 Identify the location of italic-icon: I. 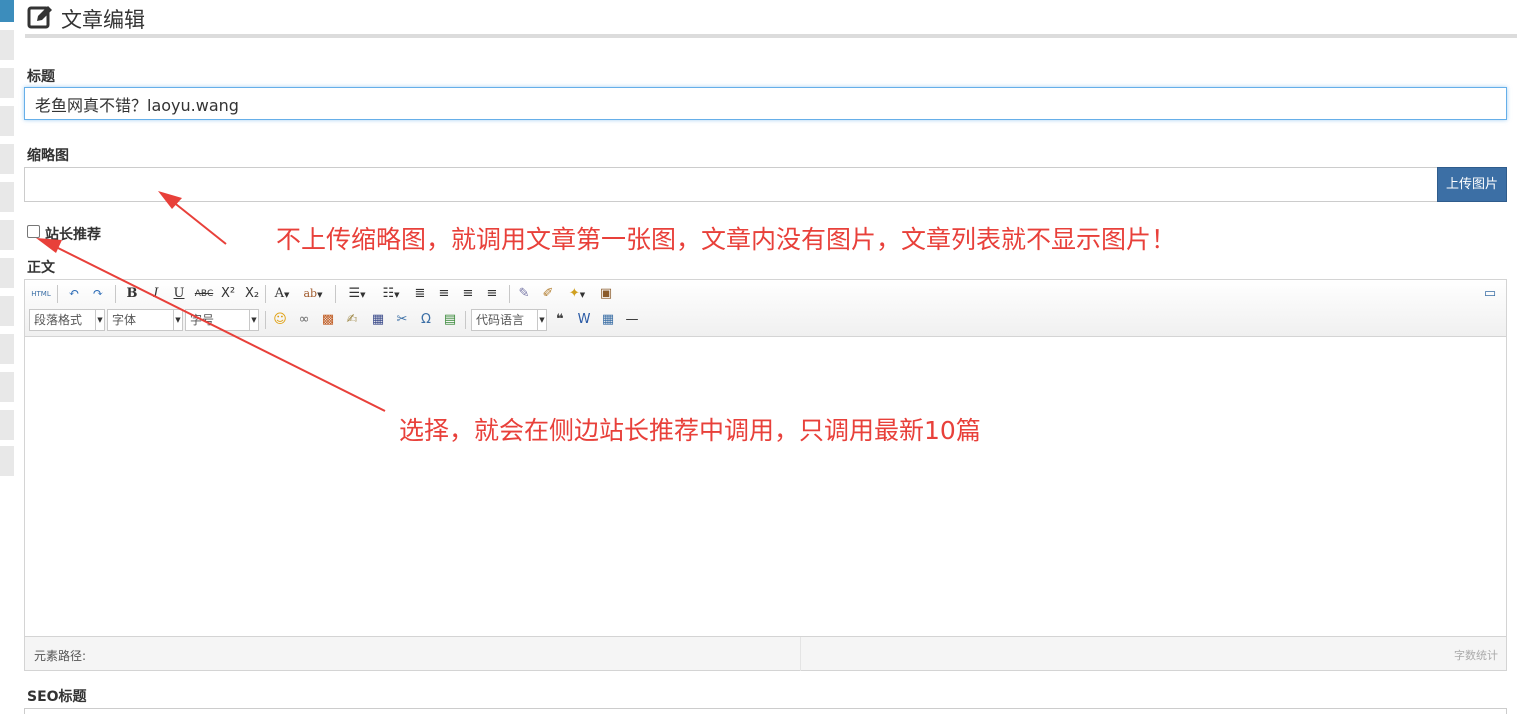
(156, 294).